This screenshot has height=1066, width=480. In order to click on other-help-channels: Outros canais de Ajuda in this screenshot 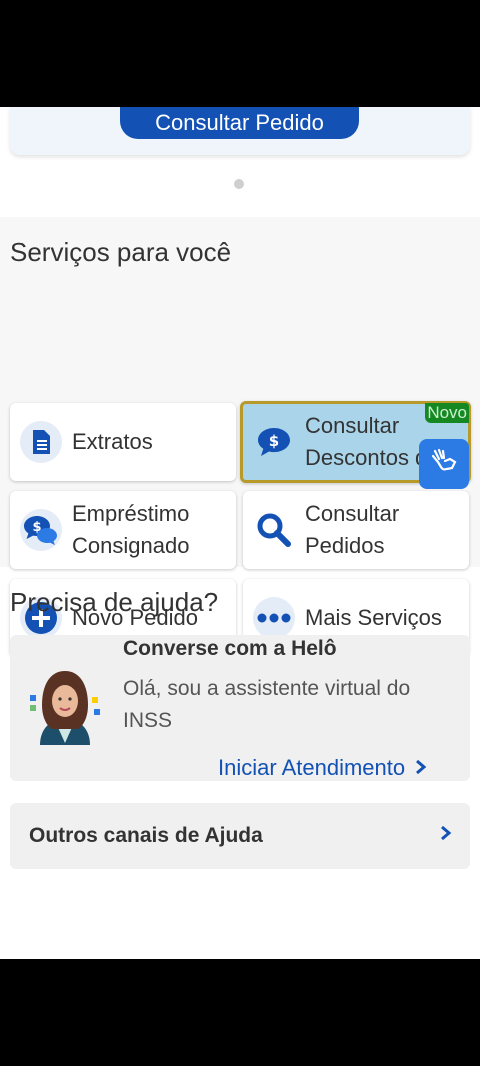, I will do `click(240, 836)`.